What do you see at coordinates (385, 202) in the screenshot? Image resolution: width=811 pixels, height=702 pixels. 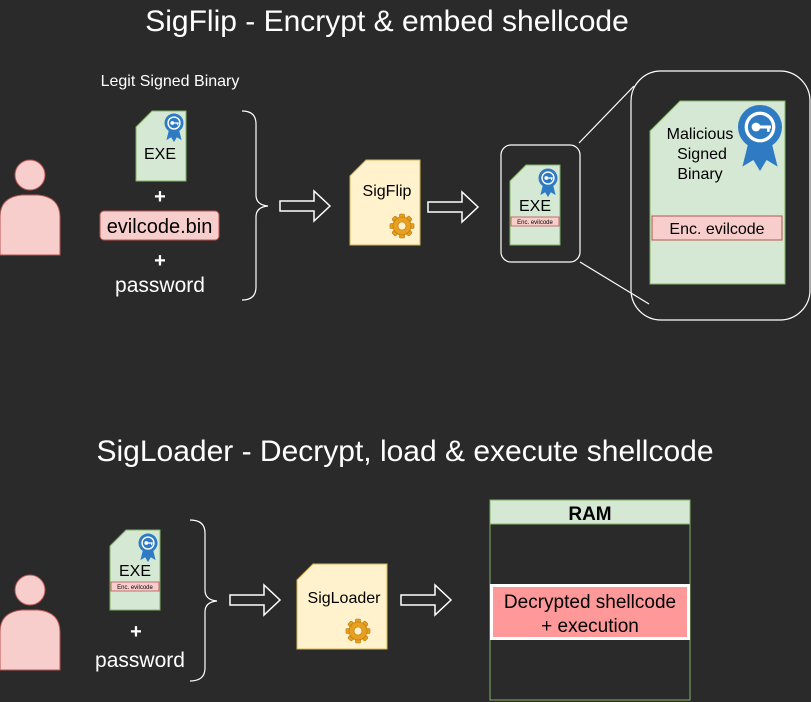 I see `sigflip-tool: SigFlip` at bounding box center [385, 202].